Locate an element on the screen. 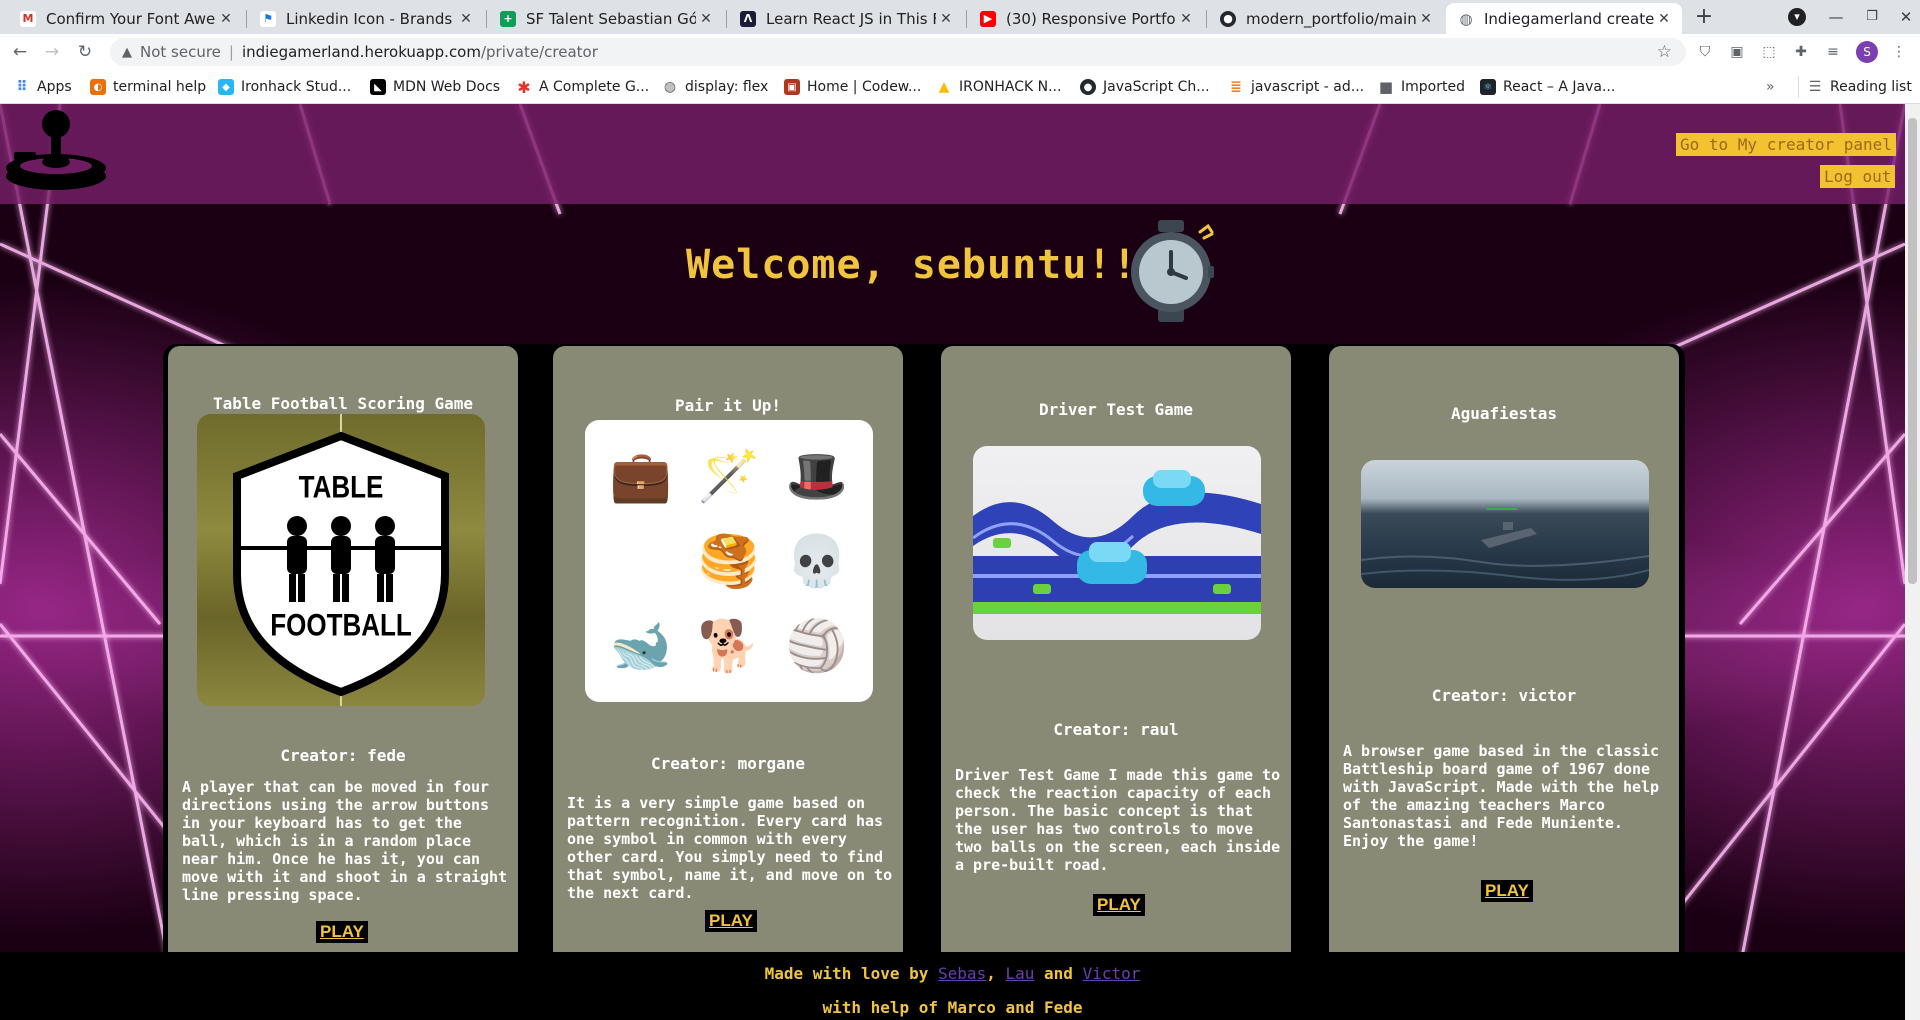 The width and height of the screenshot is (1920, 1020). tab-youtube: ▶ (30) Responsive Portfolio ✕ is located at coordinates (1086, 18).